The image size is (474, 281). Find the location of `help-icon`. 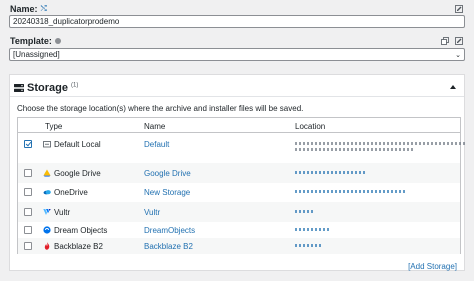

help-icon is located at coordinates (57, 41).